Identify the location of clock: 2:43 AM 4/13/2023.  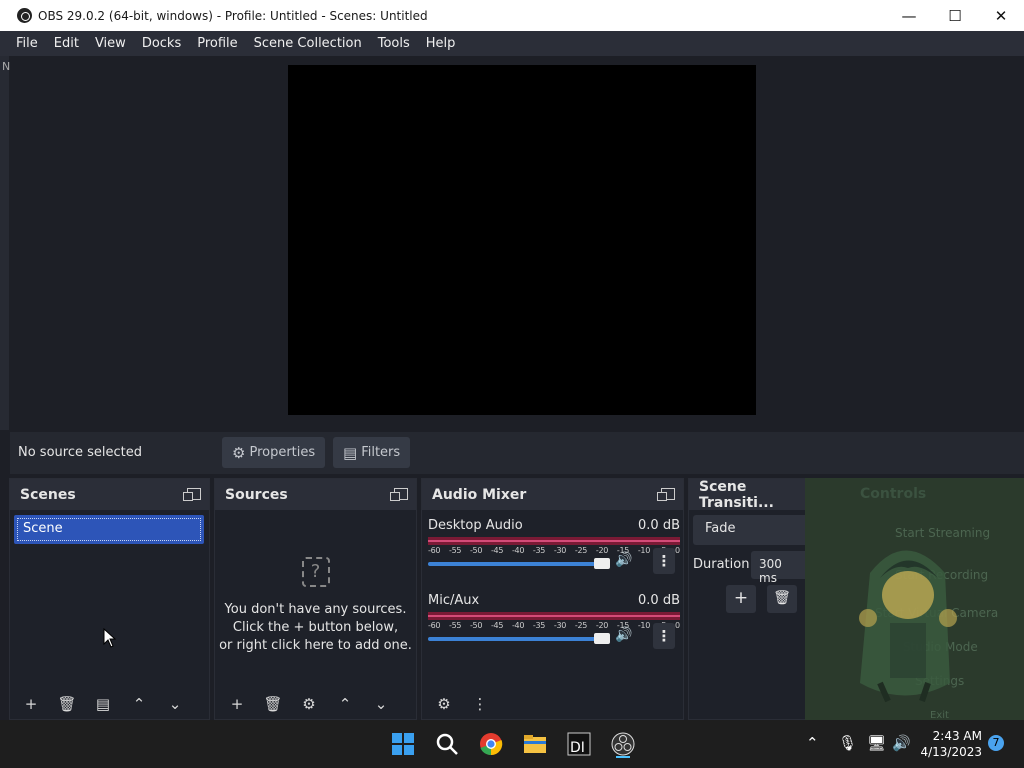
(951, 744).